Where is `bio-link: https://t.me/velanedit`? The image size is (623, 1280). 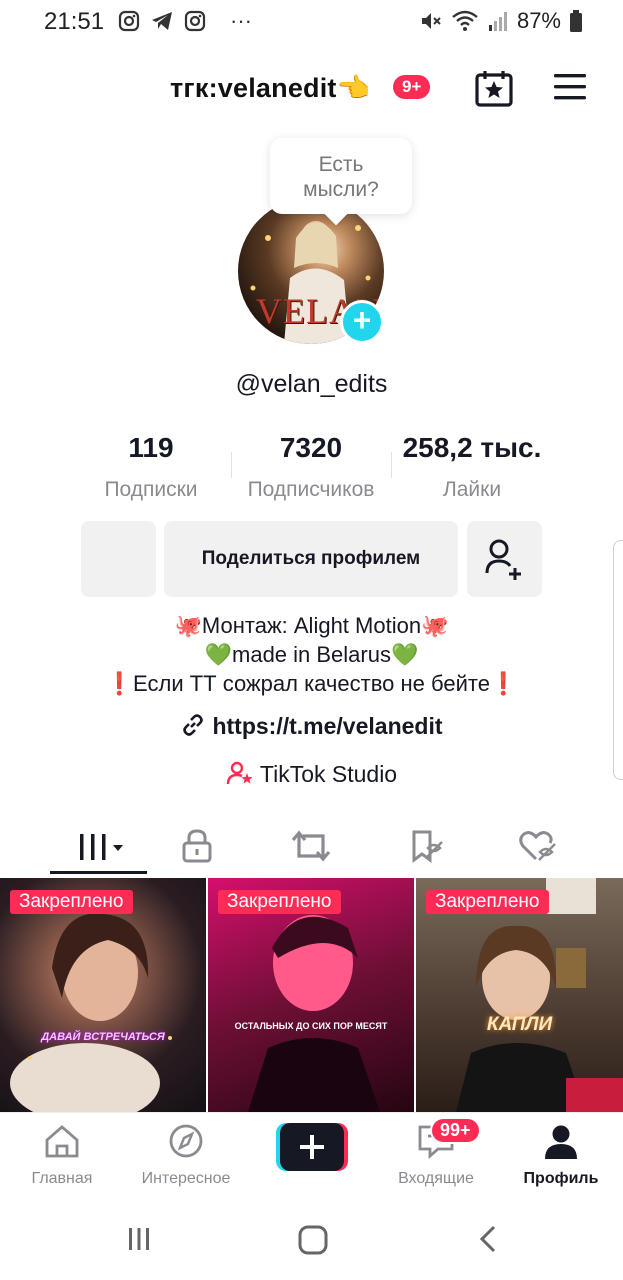 bio-link: https://t.me/velanedit is located at coordinates (311, 726).